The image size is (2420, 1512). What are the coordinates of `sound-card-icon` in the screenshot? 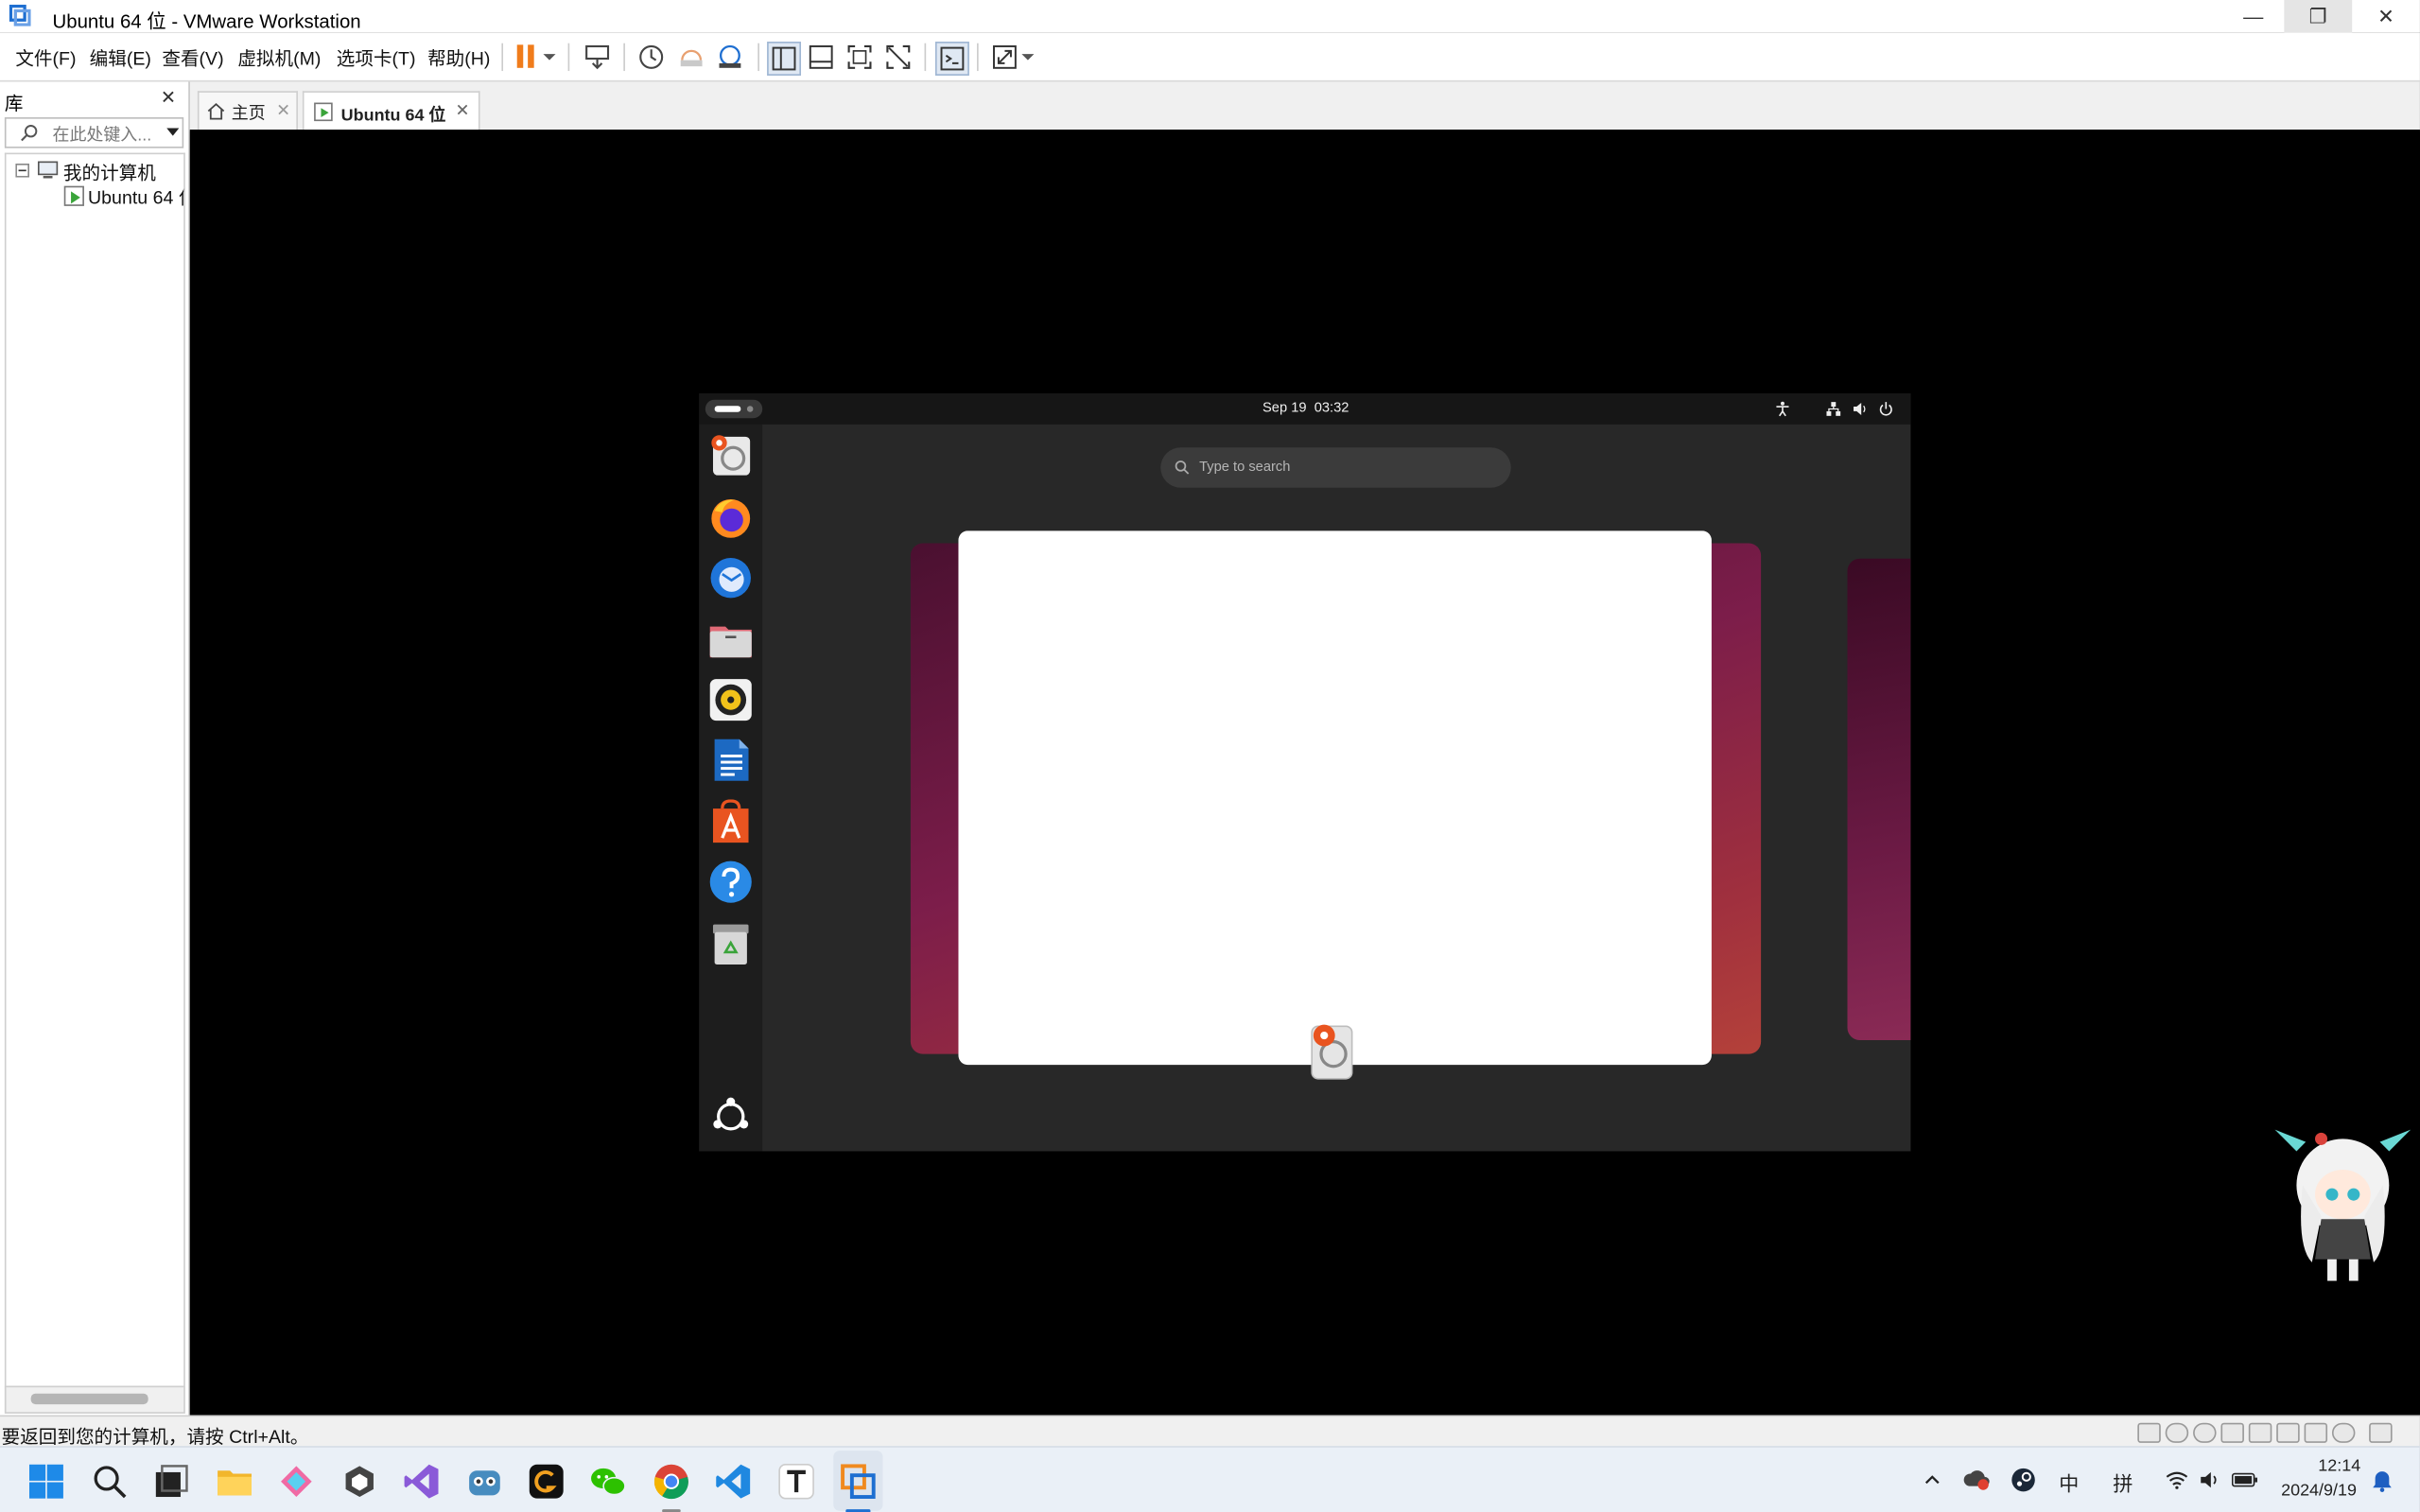 It's located at (2316, 1432).